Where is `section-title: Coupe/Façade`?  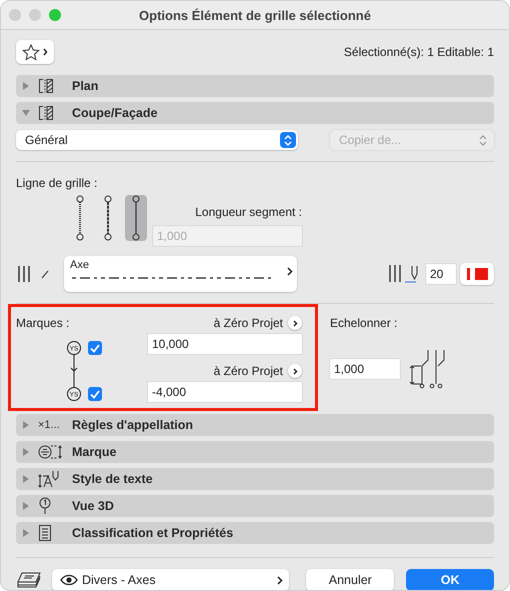 section-title: Coupe/Façade is located at coordinates (115, 113).